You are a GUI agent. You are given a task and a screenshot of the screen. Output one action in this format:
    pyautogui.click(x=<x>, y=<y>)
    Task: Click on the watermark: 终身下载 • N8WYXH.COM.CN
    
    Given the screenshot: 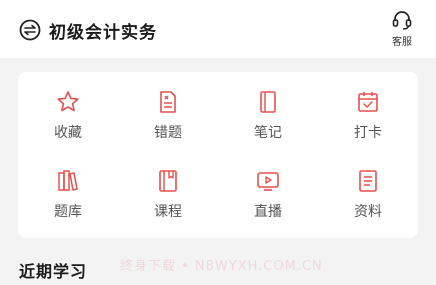 What is the action you would take?
    pyautogui.click(x=221, y=266)
    